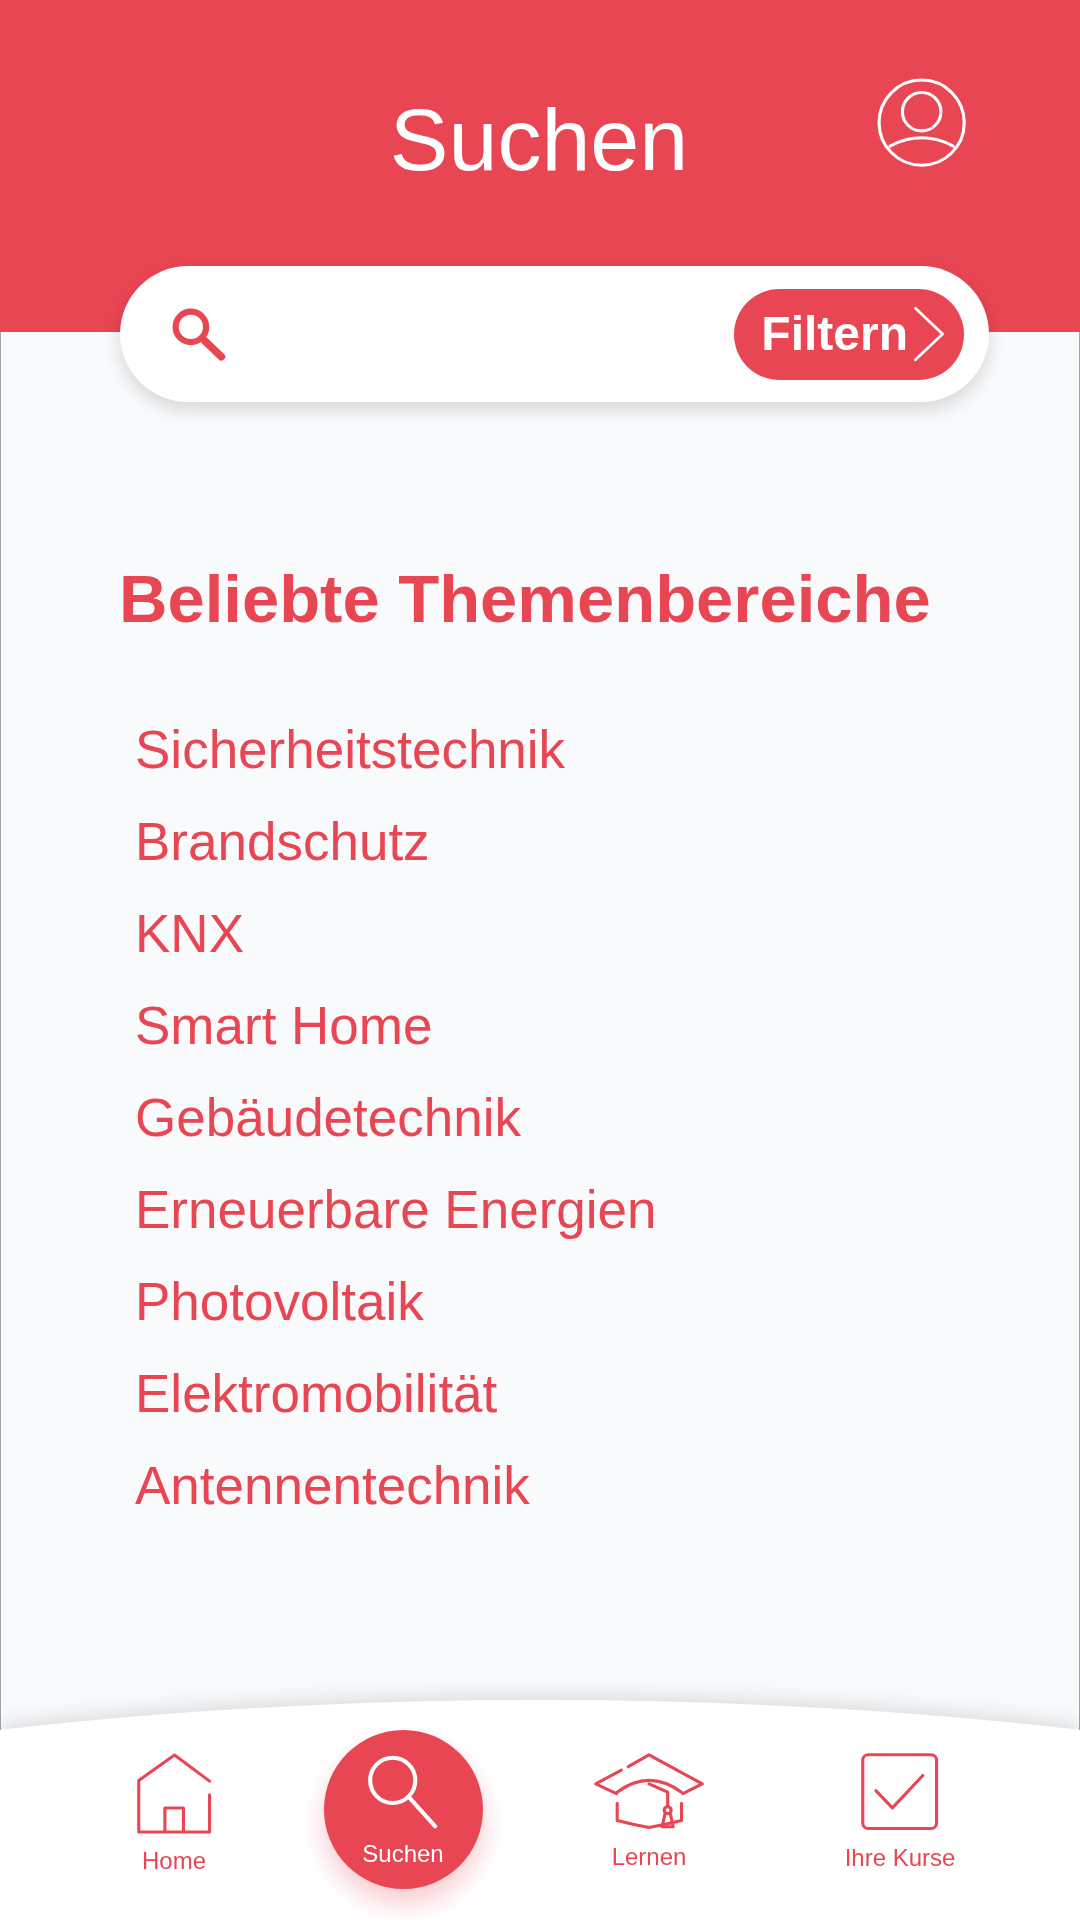  What do you see at coordinates (539, 140) in the screenshot?
I see `page-title: Suchen` at bounding box center [539, 140].